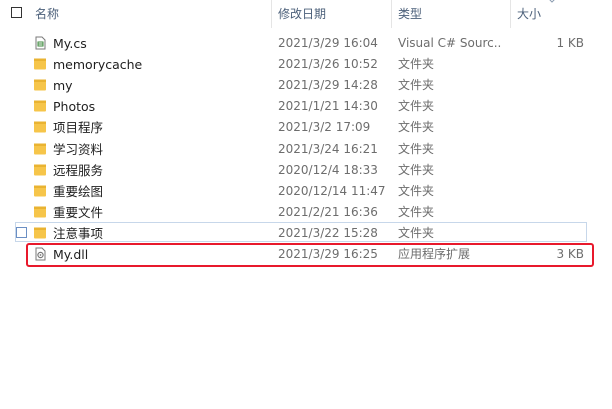 This screenshot has height=409, width=612. I want to click on file-name: My.cs, so click(70, 43).